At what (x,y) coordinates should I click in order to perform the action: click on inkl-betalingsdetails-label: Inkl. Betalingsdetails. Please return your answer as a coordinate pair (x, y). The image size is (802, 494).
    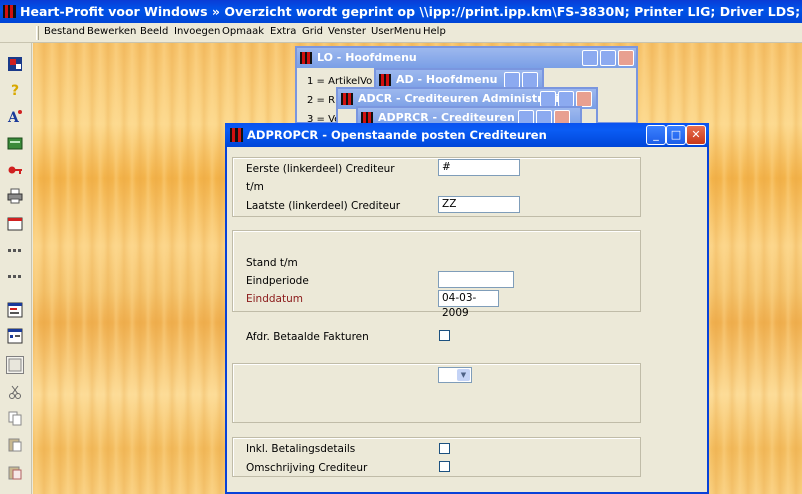
    Looking at the image, I should click on (301, 449).